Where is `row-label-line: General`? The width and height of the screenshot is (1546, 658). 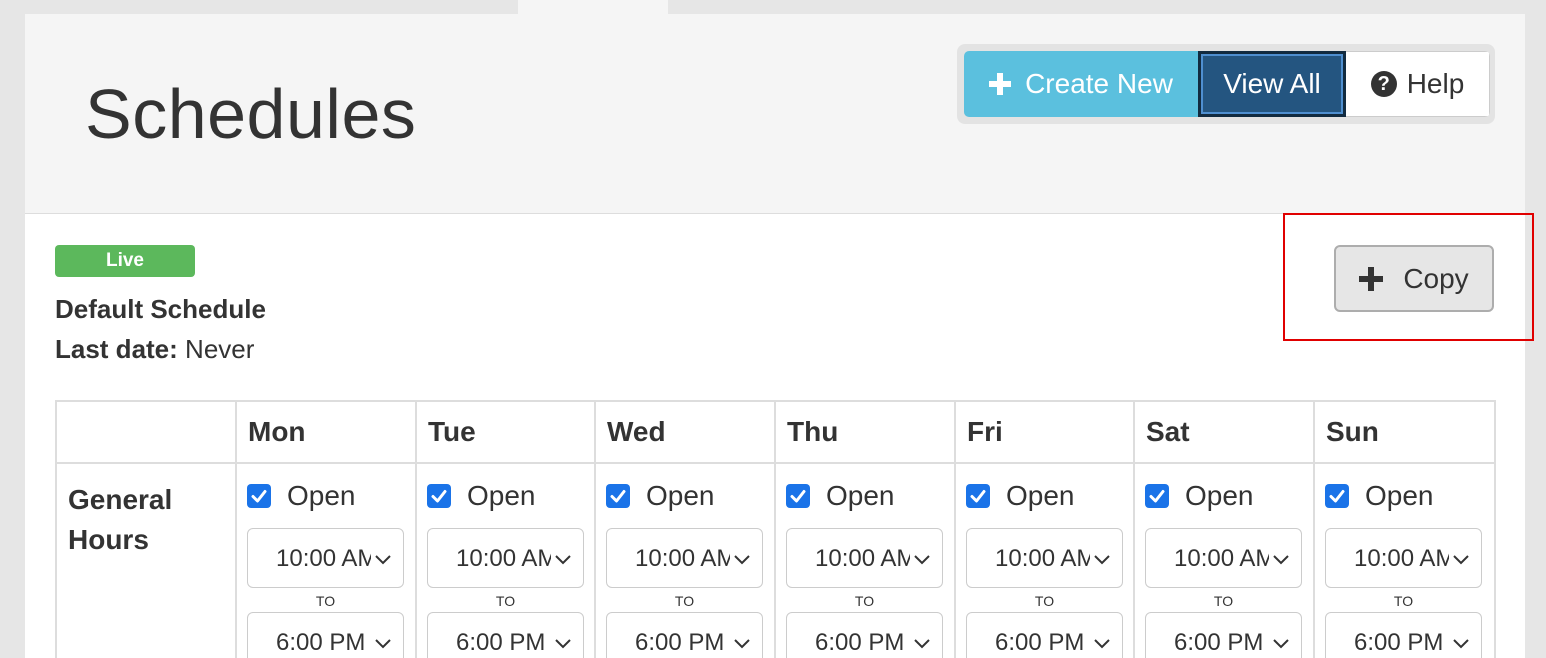
row-label-line: General is located at coordinates (120, 499).